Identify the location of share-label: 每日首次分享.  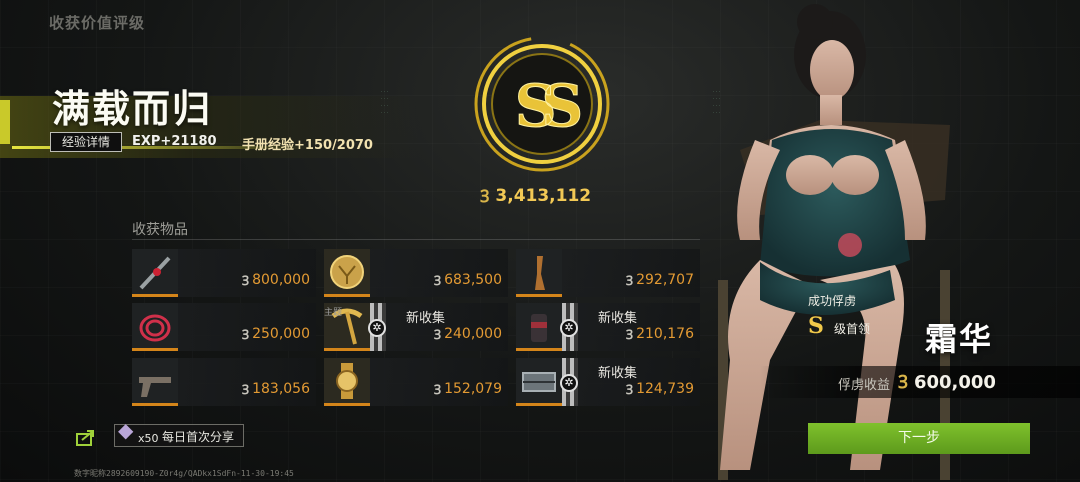
(198, 437).